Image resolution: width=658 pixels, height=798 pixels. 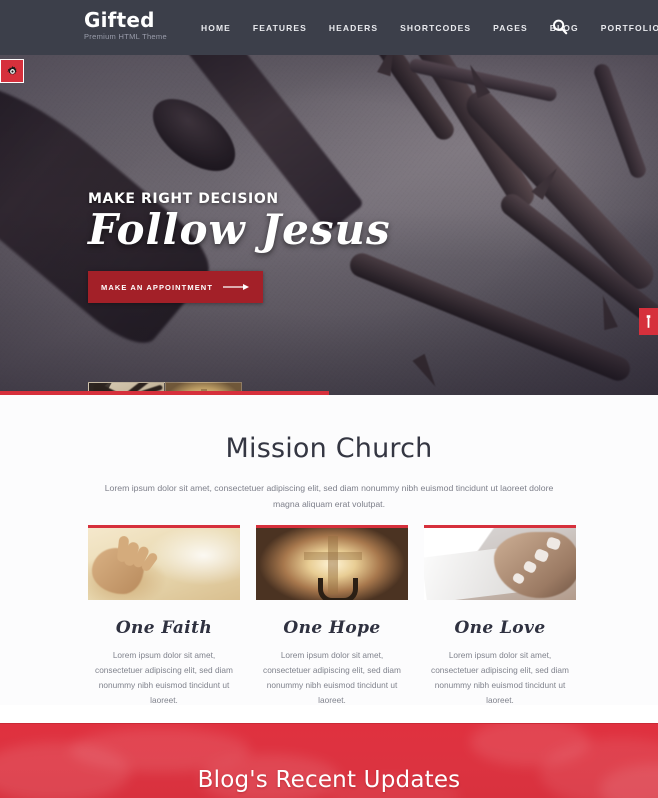 I want to click on feature-card-title: One Hope, so click(x=332, y=628).